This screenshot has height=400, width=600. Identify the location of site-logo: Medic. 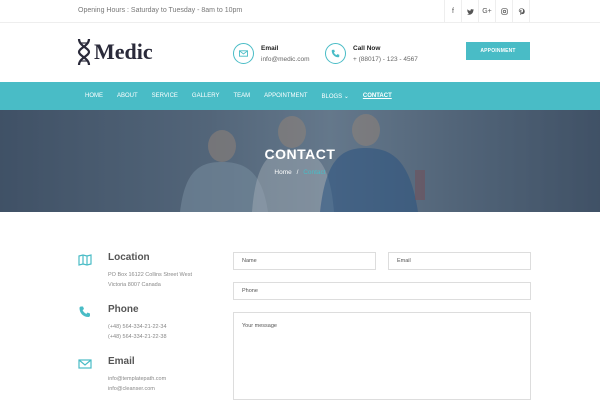
(115, 52).